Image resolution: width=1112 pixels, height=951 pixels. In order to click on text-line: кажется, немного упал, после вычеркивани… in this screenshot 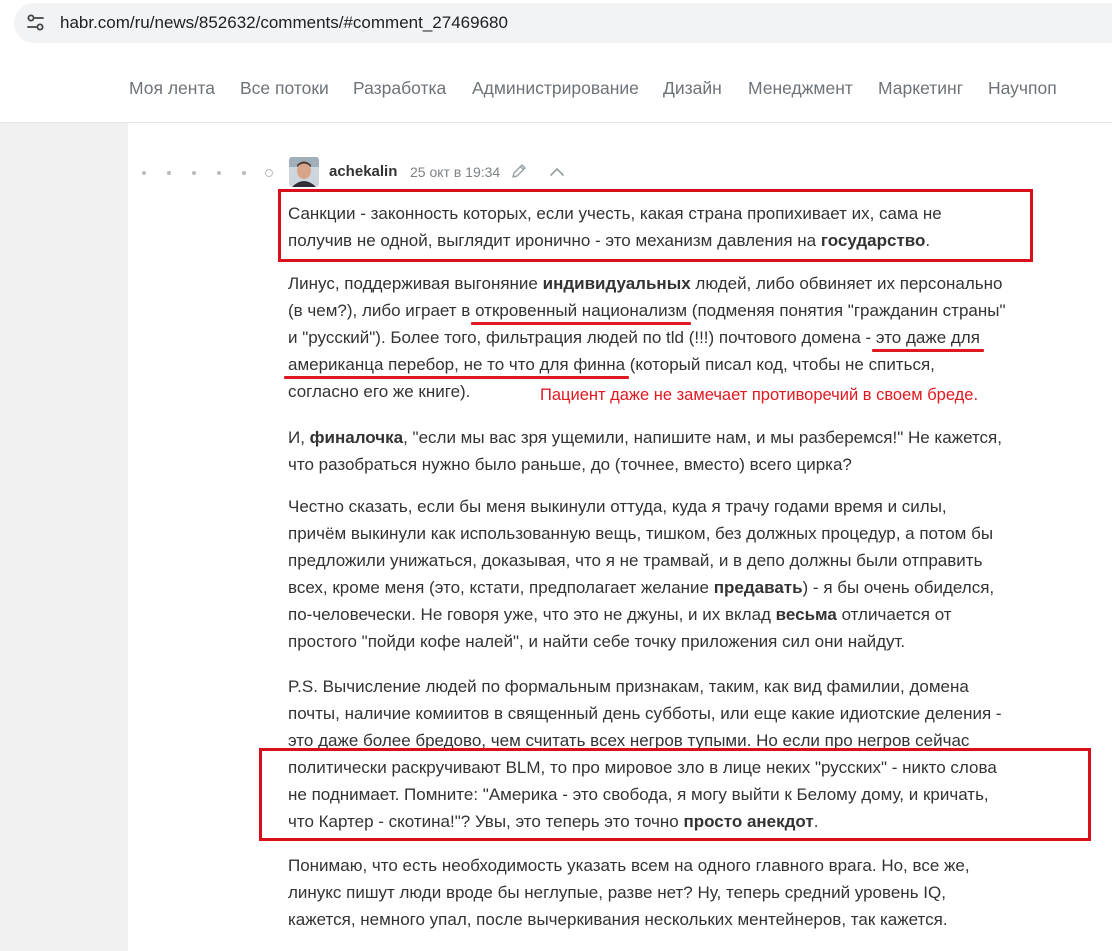, I will do `click(618, 919)`.